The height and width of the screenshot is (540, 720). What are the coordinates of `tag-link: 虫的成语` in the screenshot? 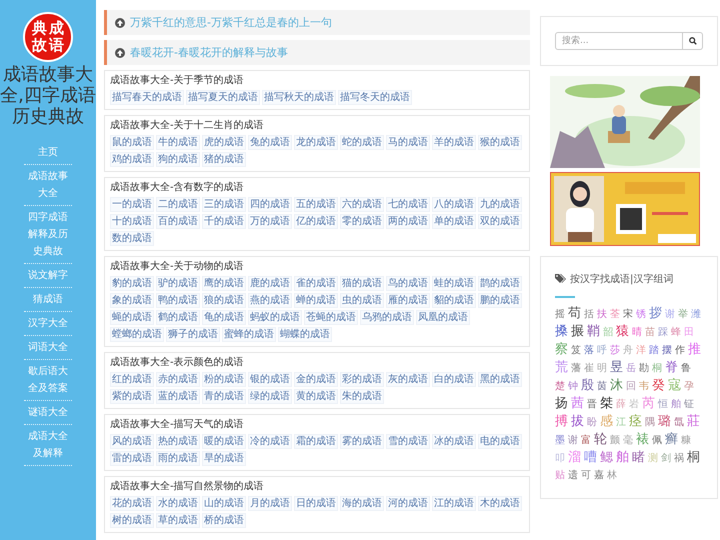 It's located at (362, 300).